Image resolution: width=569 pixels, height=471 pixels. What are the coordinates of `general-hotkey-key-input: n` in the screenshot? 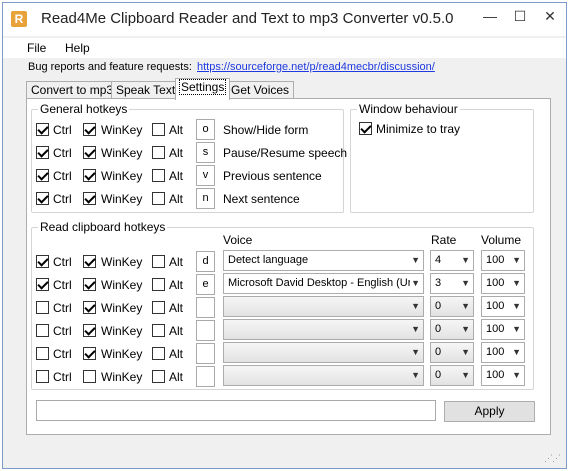 It's located at (205, 198).